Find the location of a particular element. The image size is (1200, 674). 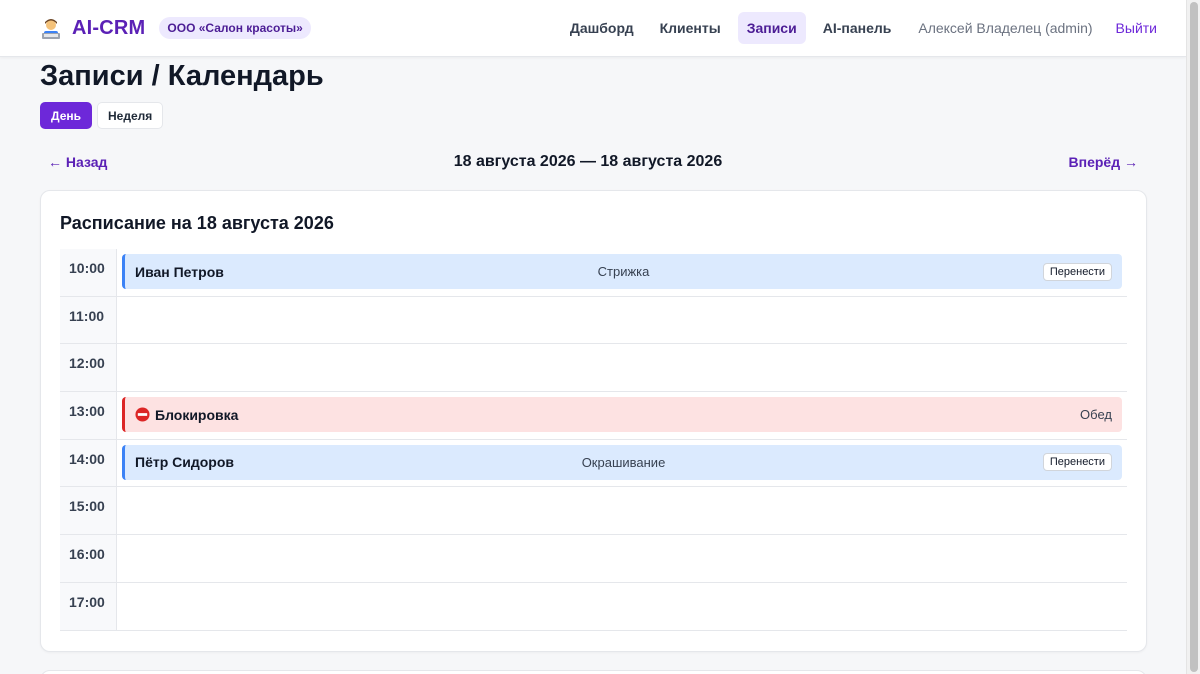

time-row: 14:00 Пётр Сидоров Окрашивание Перенести is located at coordinates (593, 463).